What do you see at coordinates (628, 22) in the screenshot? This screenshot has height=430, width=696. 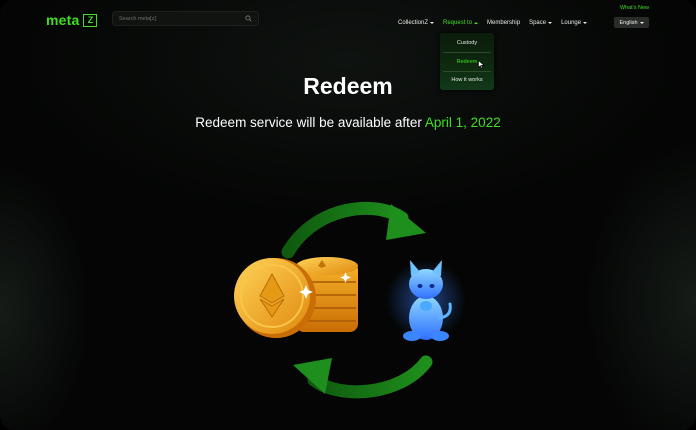 I see `language-label: English` at bounding box center [628, 22].